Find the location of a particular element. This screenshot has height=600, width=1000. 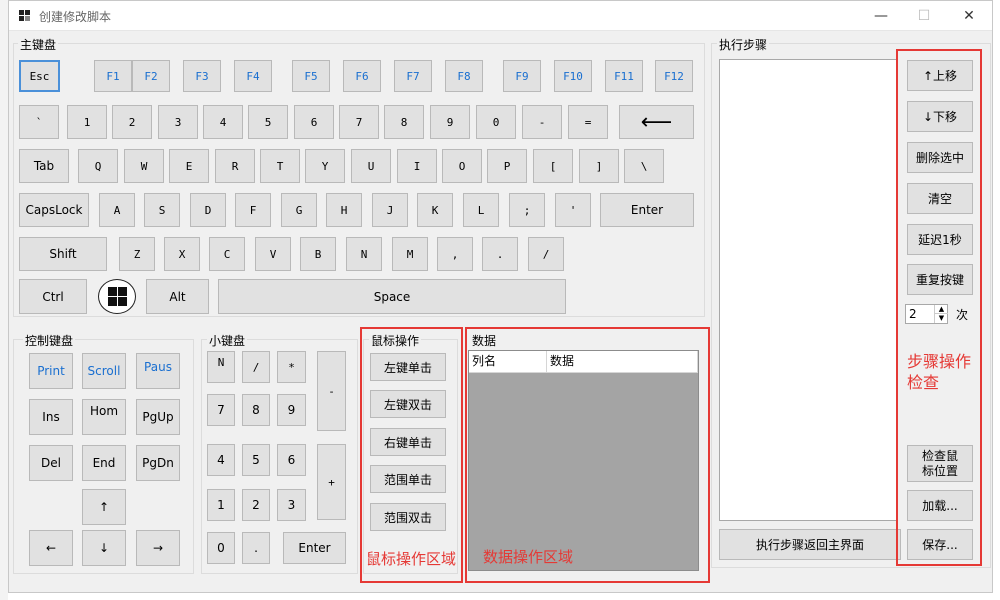

key-row1-7: 7 is located at coordinates (359, 122).